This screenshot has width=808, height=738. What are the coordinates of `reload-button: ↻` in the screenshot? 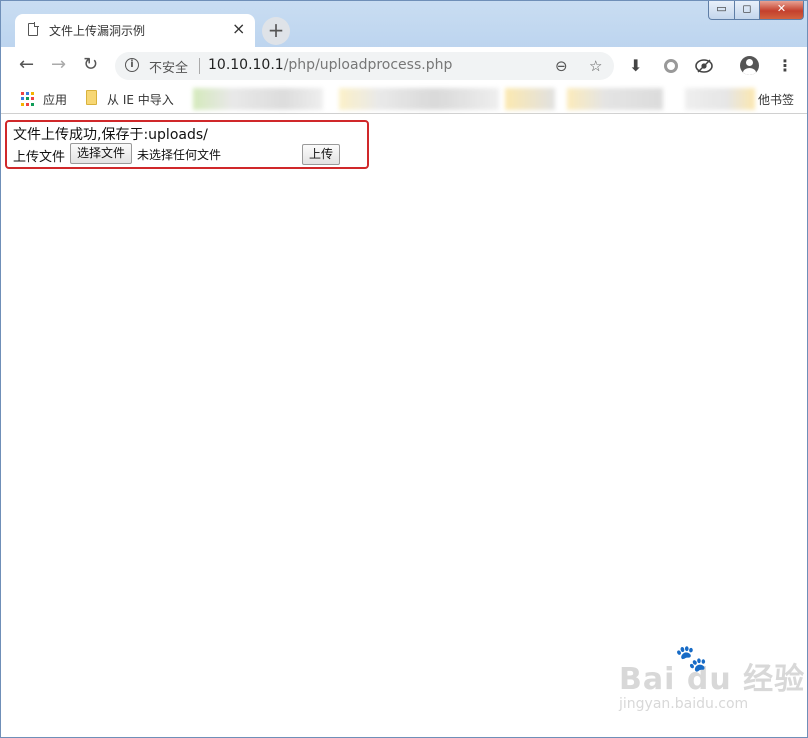 It's located at (90, 65).